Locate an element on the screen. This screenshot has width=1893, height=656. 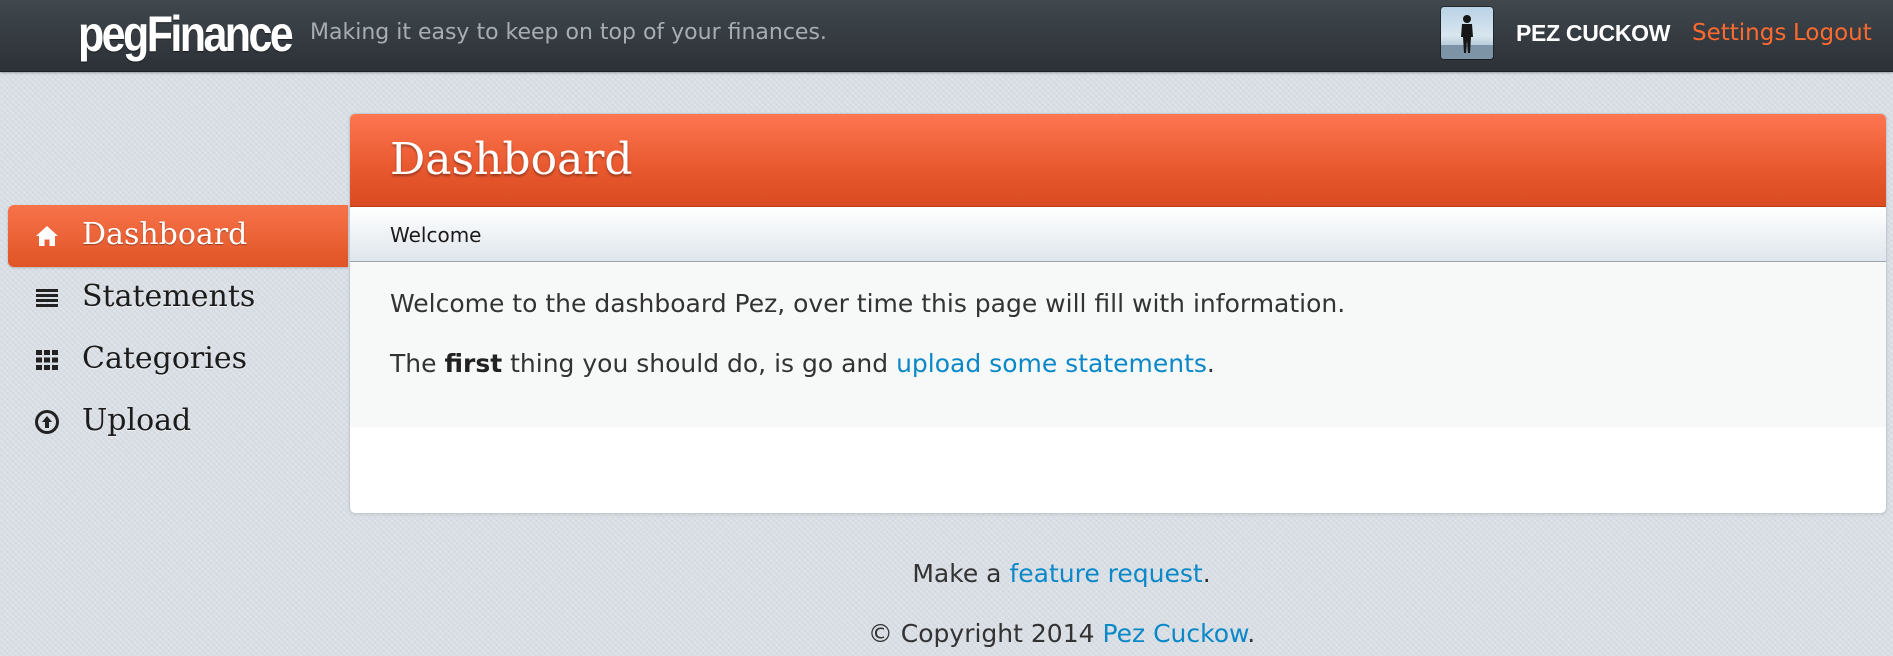
footer-feature-request: Make a feature request. is located at coordinates (946, 574).